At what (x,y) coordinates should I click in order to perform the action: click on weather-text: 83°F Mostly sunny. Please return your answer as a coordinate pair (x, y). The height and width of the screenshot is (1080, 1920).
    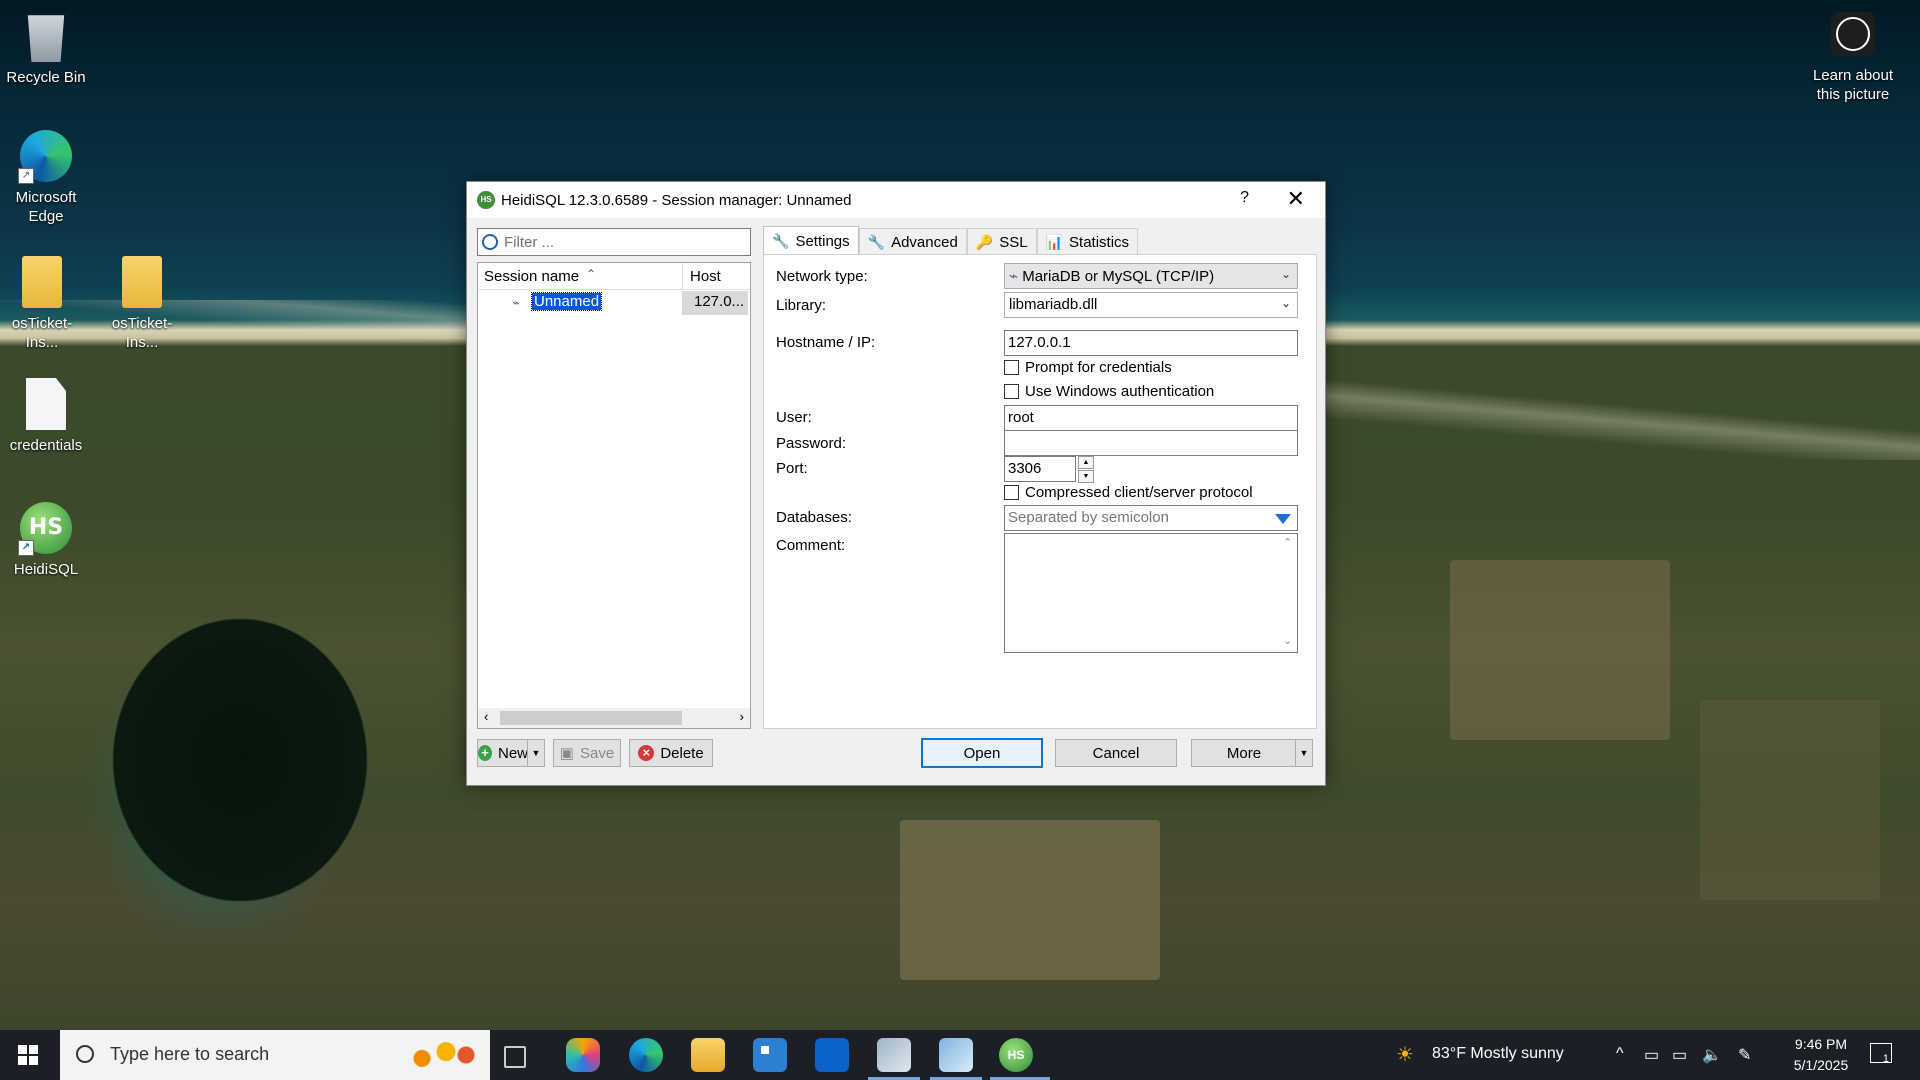
    Looking at the image, I should click on (1498, 1054).